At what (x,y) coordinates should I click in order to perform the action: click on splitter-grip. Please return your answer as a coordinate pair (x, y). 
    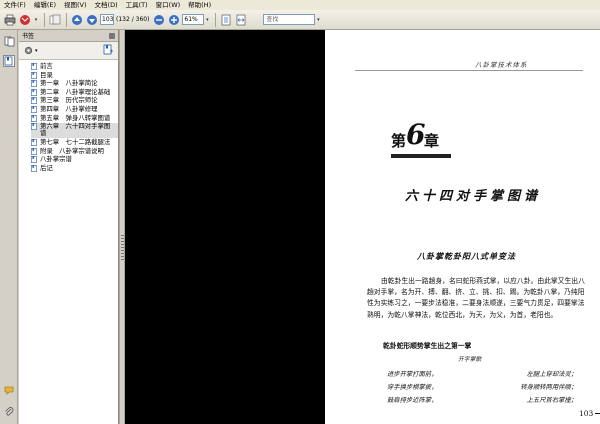
    Looking at the image, I should click on (122, 248).